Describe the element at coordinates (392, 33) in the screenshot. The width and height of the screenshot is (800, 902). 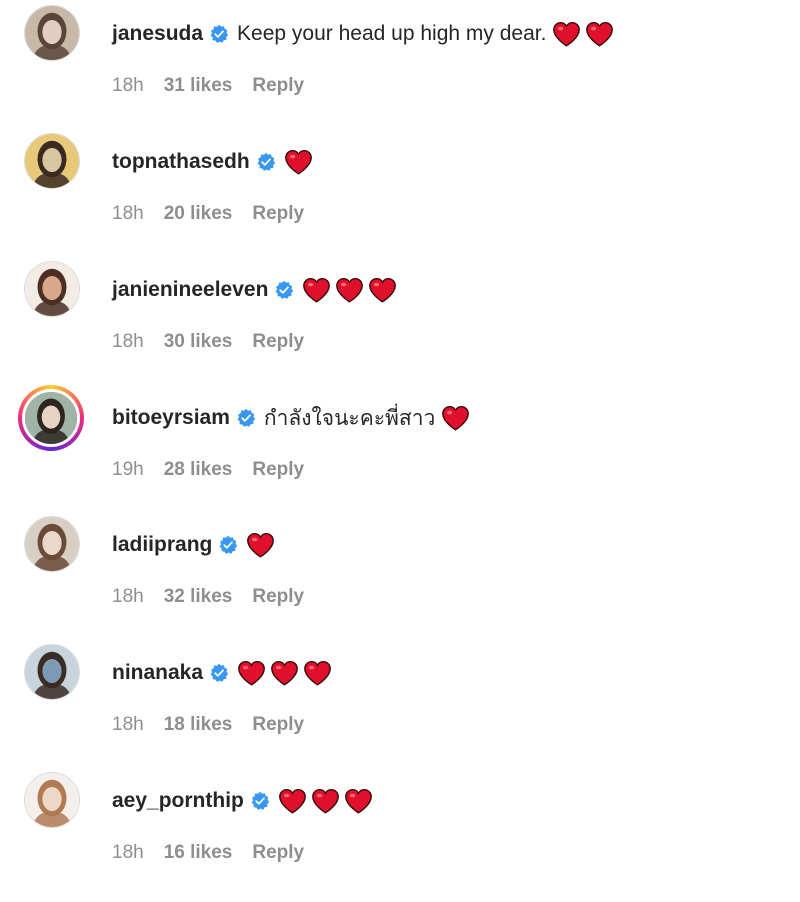
I see `comment-text: Keep your head up high my dear.` at that location.